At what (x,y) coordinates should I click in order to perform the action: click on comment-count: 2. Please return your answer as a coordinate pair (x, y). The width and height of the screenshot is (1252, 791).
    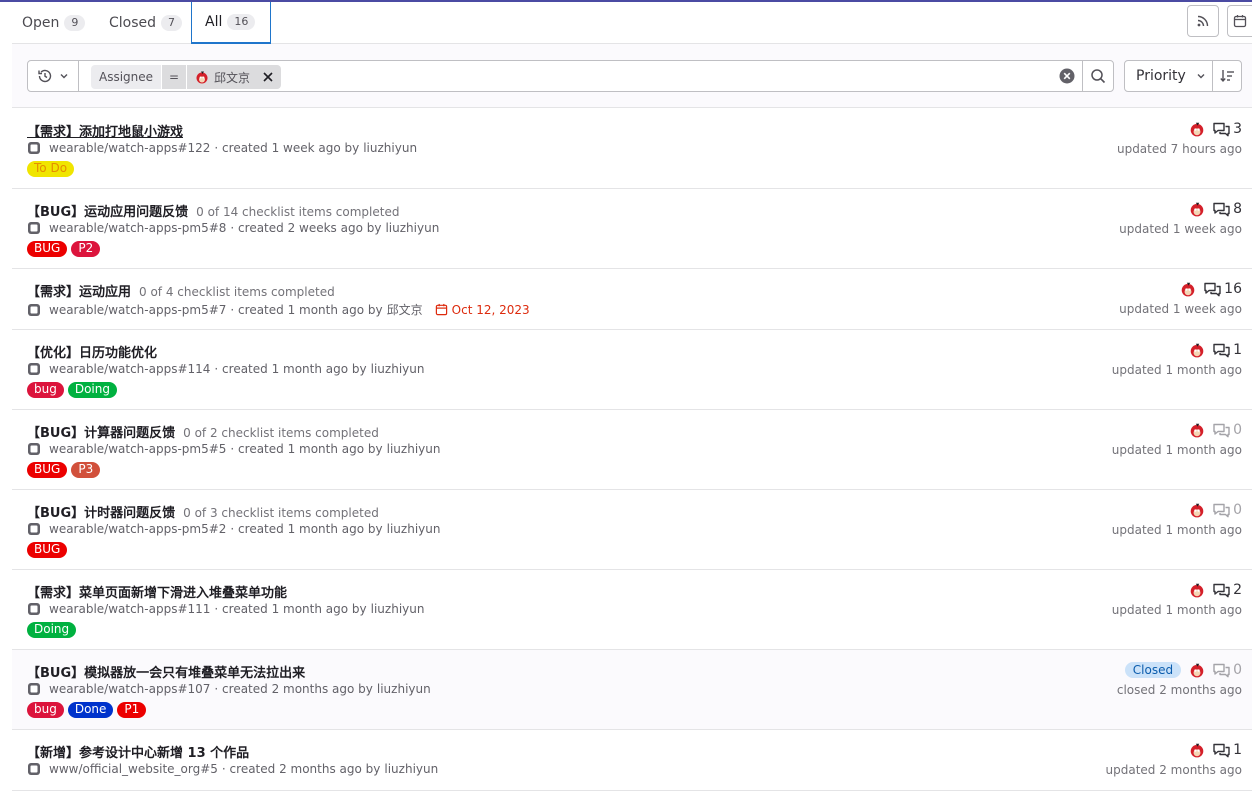
    Looking at the image, I should click on (1227, 590).